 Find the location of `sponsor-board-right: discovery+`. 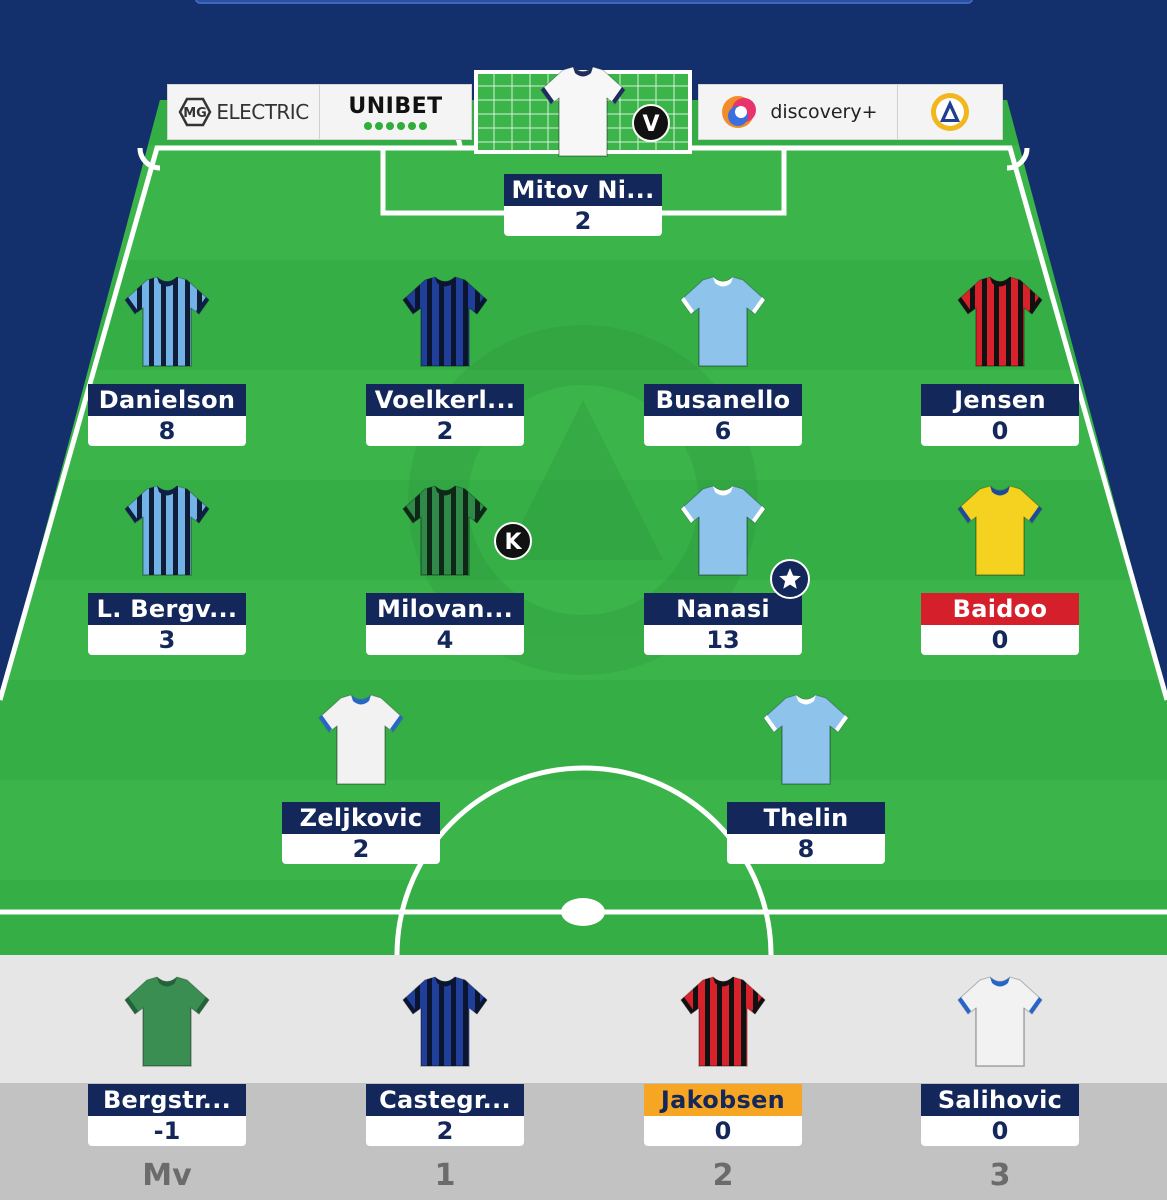

sponsor-board-right: discovery+ is located at coordinates (850, 112).